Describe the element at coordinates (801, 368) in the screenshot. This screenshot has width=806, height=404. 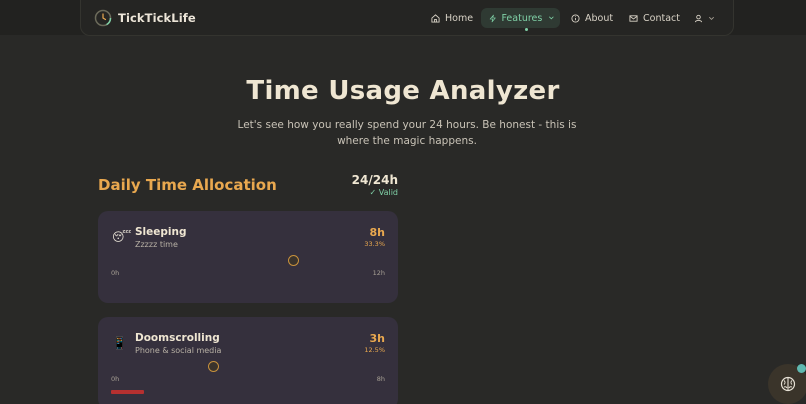
I see `notification-dot` at that location.